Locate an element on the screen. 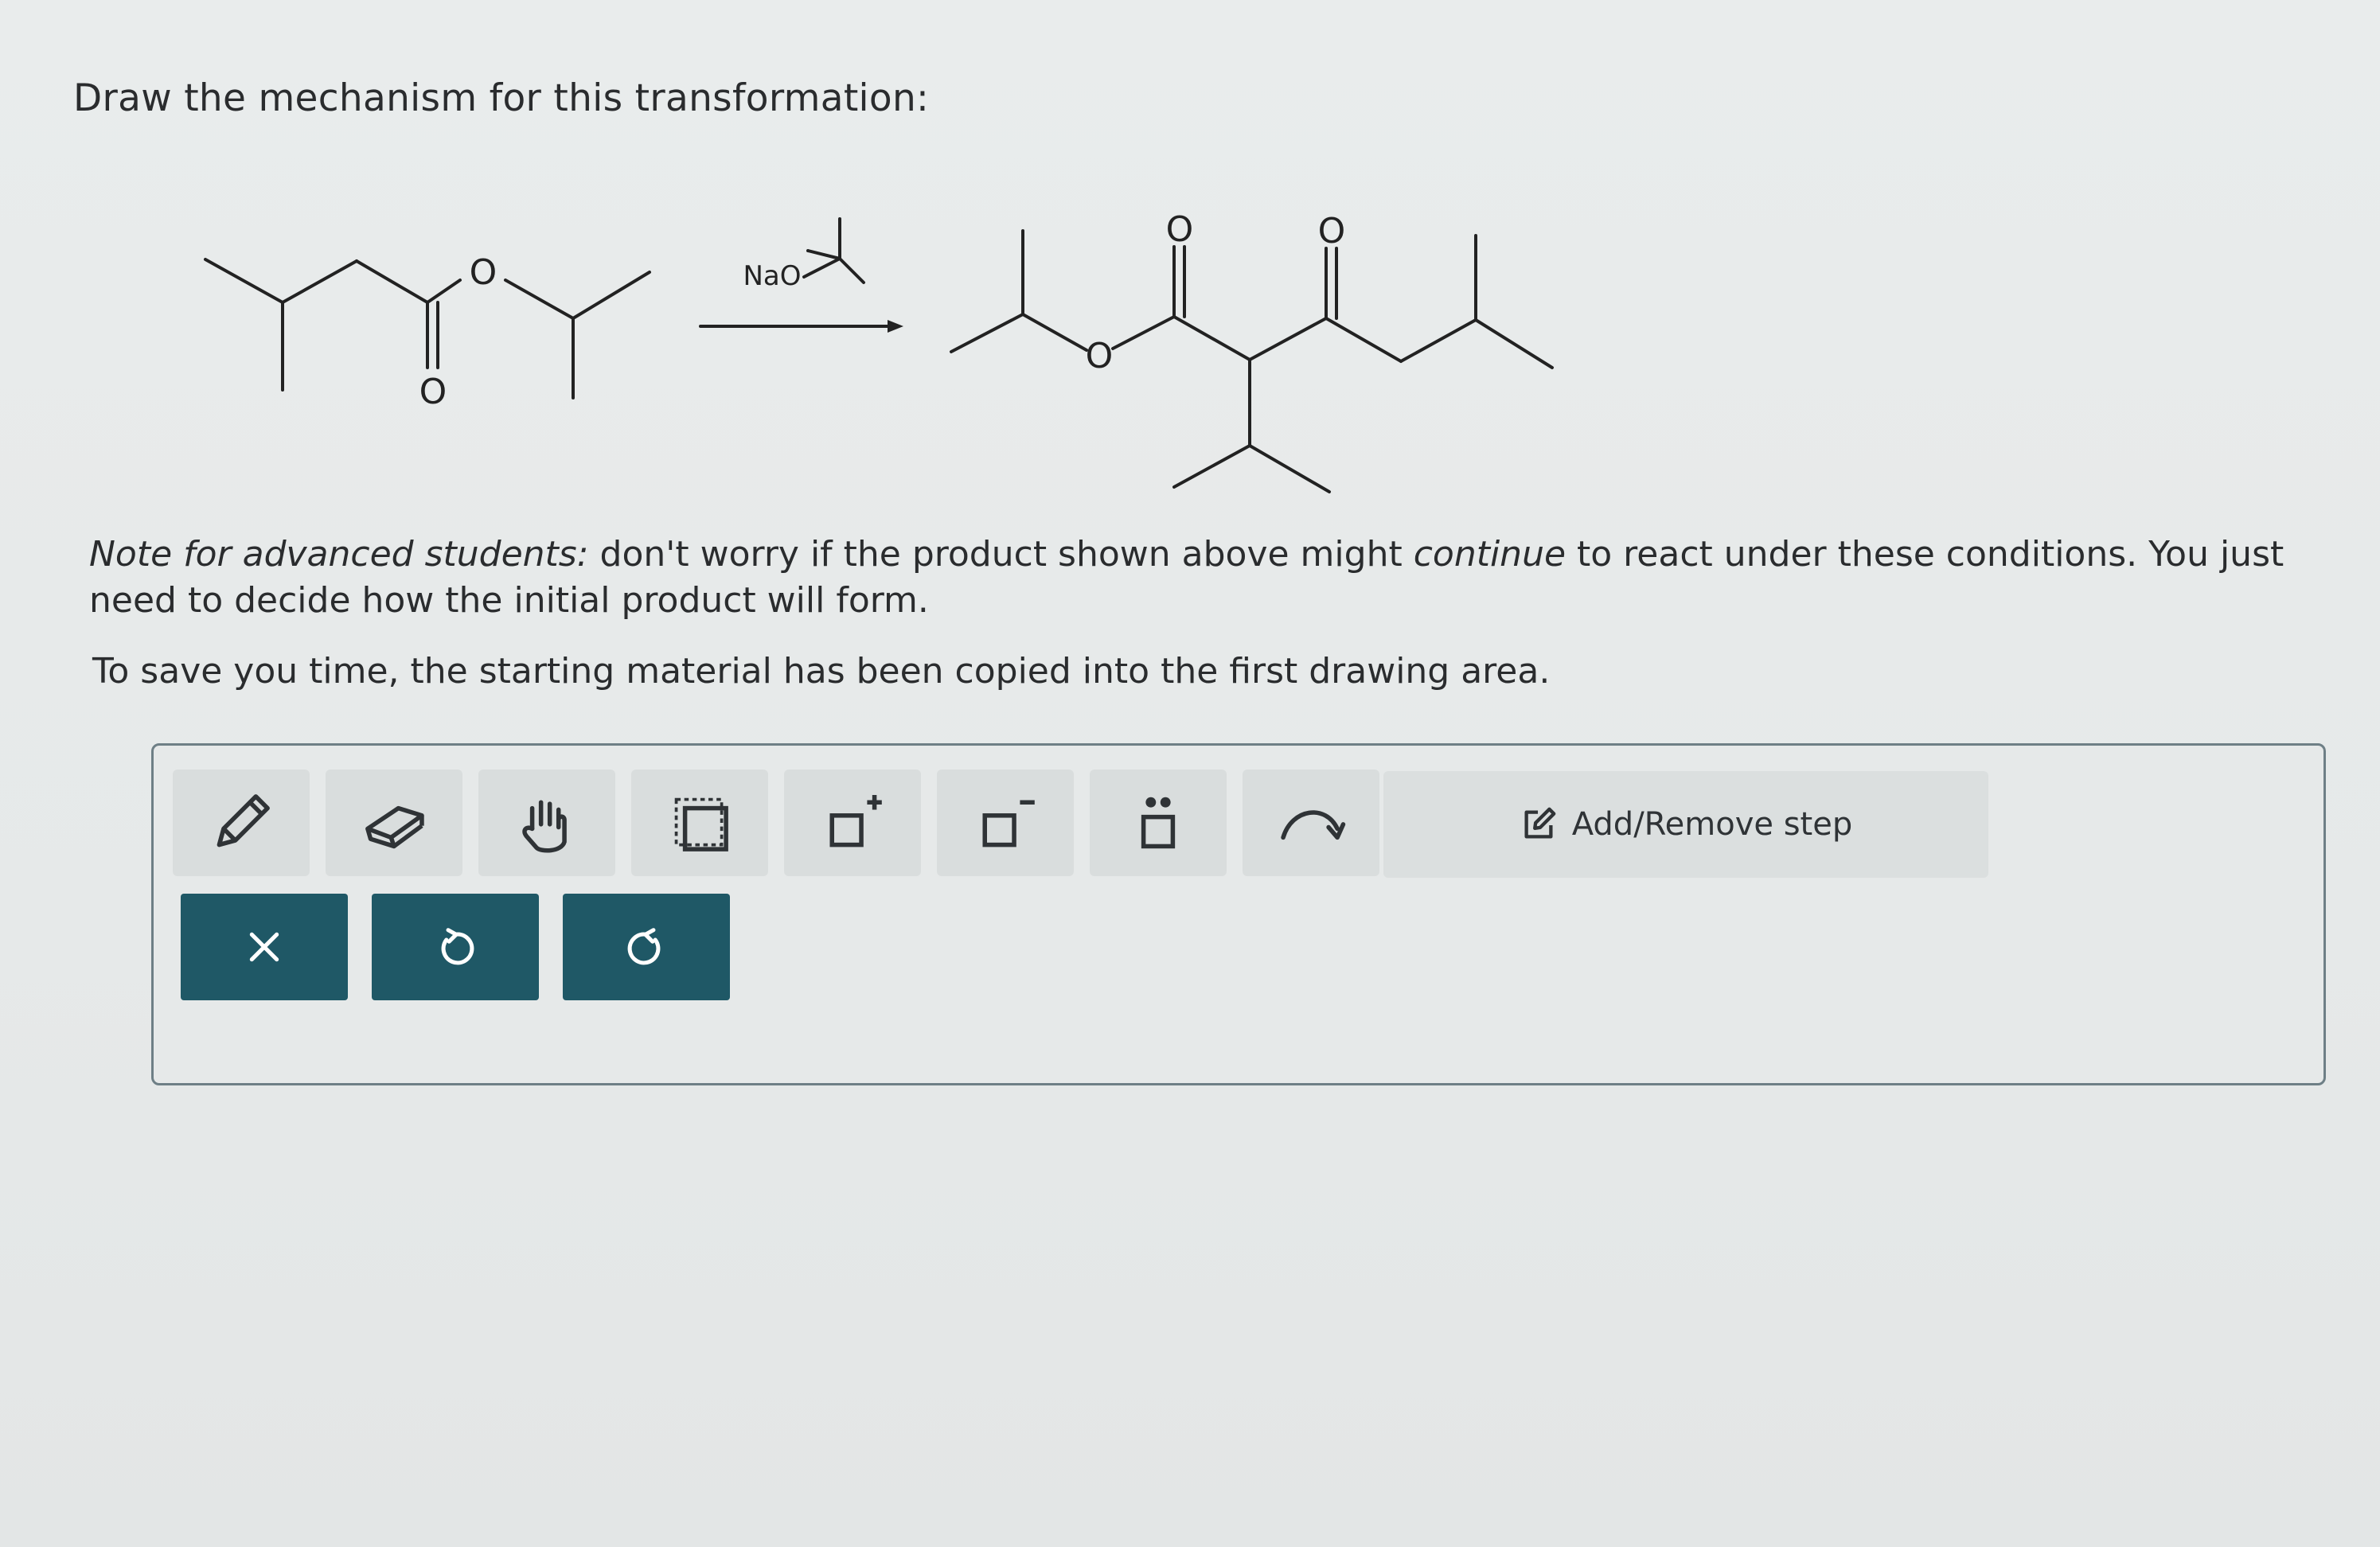  clear-button is located at coordinates (264, 947).